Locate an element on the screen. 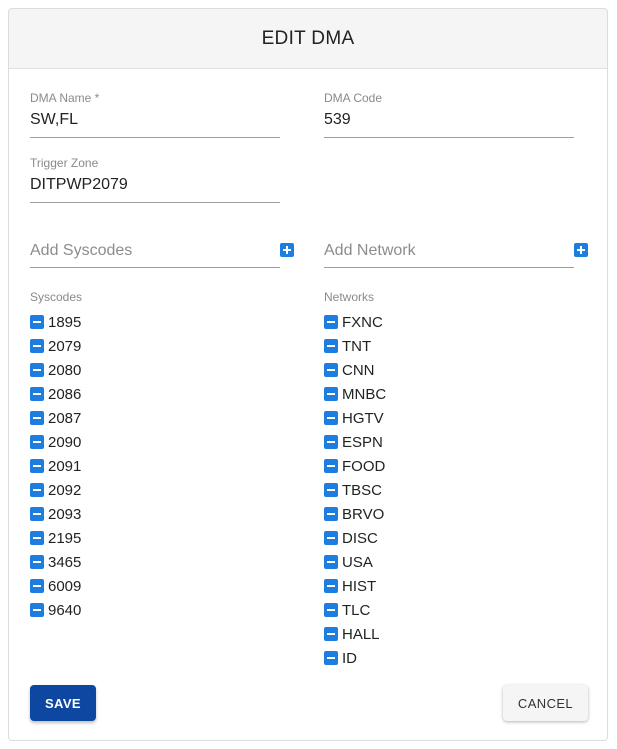 The height and width of the screenshot is (749, 617). syscode-item: 6009 is located at coordinates (155, 586).